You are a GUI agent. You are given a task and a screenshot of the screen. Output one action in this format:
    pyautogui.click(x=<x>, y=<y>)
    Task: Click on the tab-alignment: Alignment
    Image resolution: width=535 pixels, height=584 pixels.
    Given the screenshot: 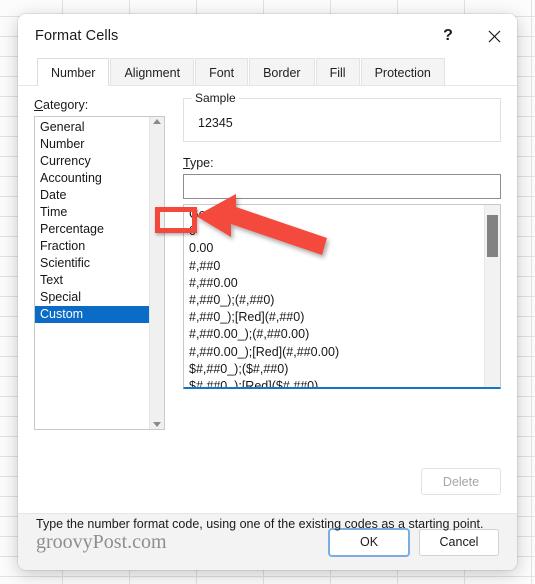 What is the action you would take?
    pyautogui.click(x=152, y=72)
    